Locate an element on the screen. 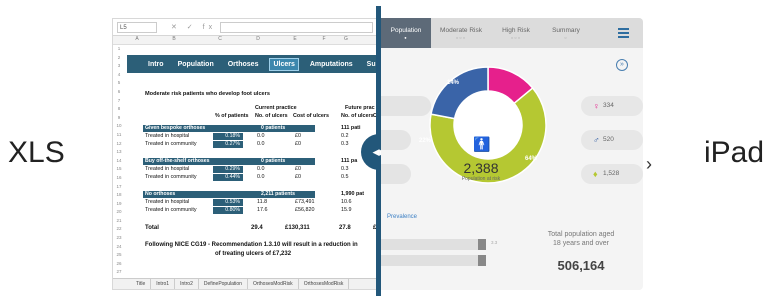 This screenshot has height=296, width=767. sheet-tab: Title is located at coordinates (141, 283).